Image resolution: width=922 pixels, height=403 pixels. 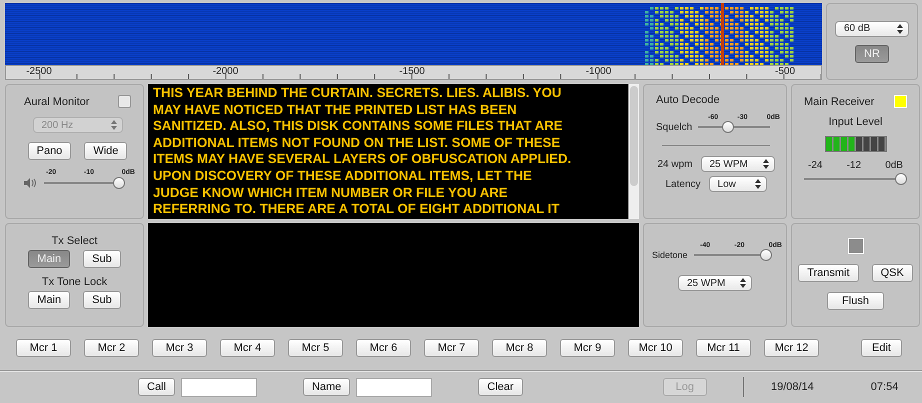 I want to click on qsk-button: QSK, so click(x=892, y=273).